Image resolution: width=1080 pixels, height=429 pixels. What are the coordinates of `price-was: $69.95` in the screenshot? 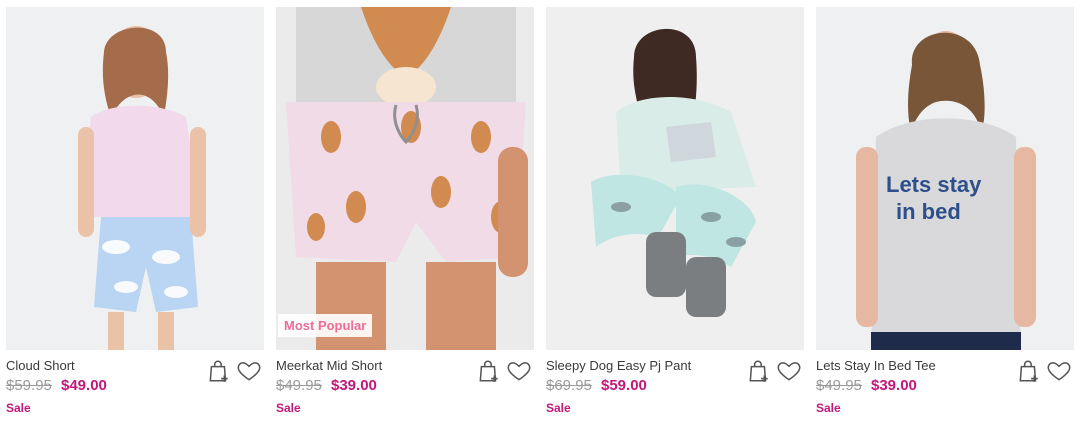 It's located at (569, 385).